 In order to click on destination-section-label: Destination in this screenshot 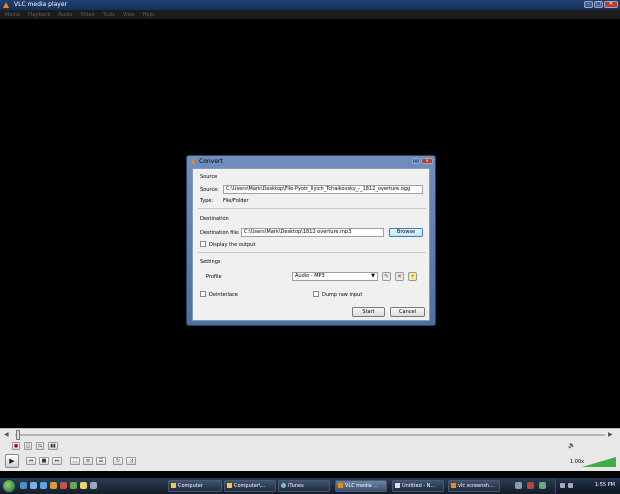, I will do `click(214, 219)`.